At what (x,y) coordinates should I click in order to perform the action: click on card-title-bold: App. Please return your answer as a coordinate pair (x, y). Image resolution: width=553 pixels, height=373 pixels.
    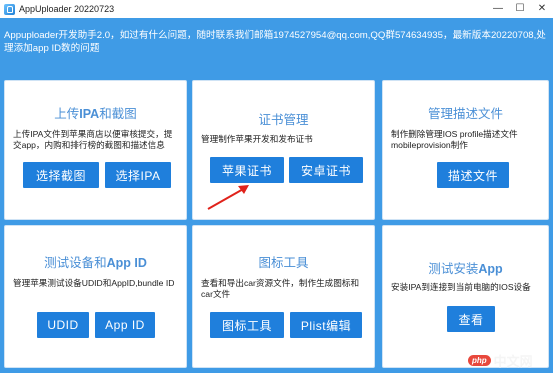
    Looking at the image, I should click on (490, 269).